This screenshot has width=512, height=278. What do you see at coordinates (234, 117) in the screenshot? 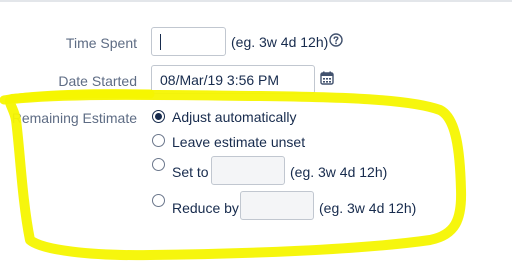
I see `option-adjust-automatically-label: Adjust automatically` at bounding box center [234, 117].